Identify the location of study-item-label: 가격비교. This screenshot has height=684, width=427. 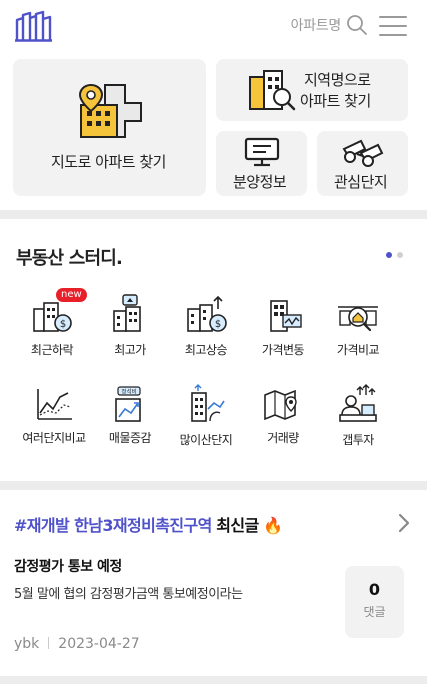
(358, 350).